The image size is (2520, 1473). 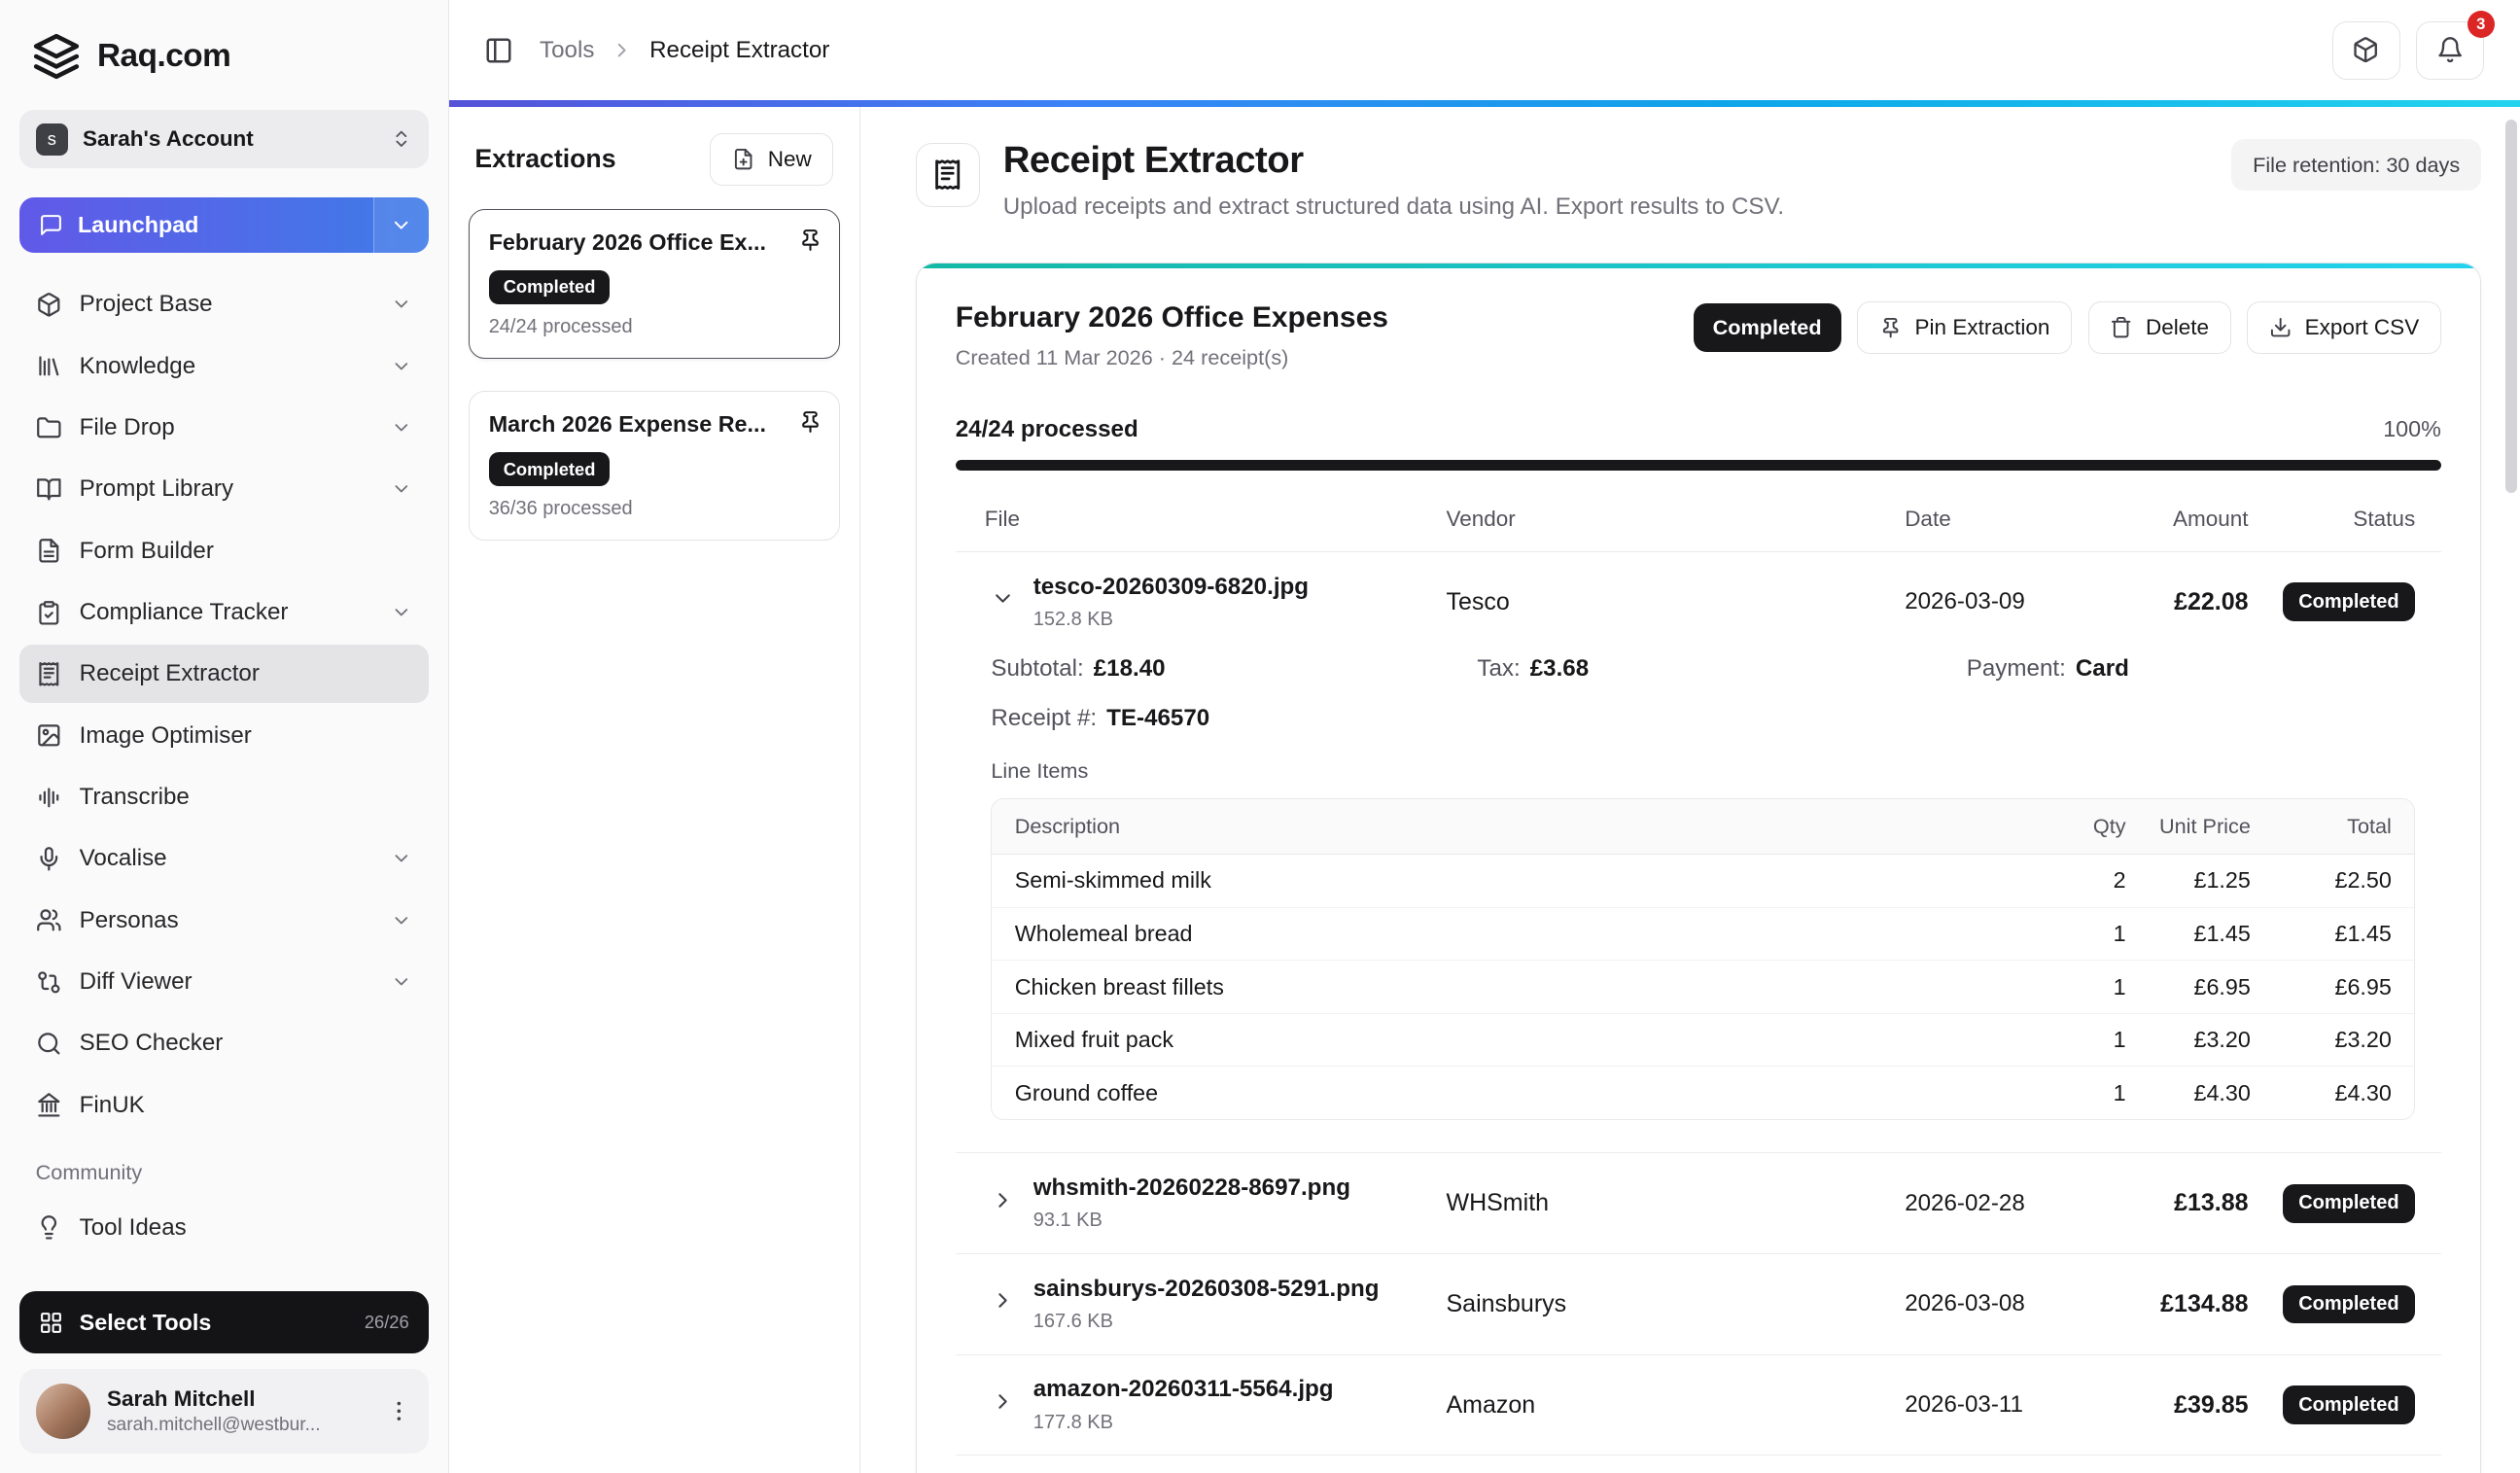 I want to click on brand-logo: Raq.com, so click(x=224, y=66).